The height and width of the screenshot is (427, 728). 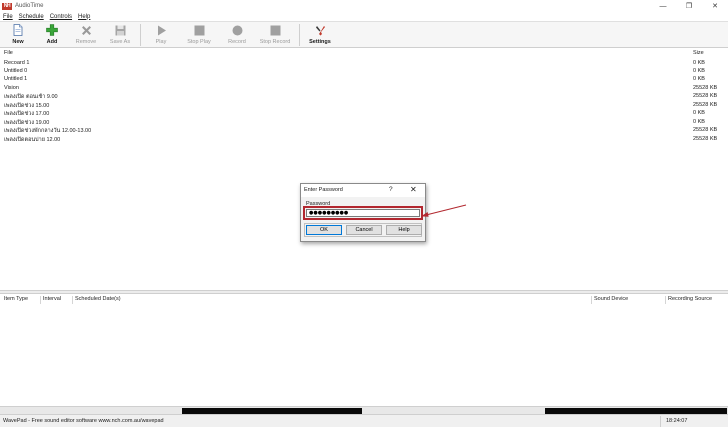 I want to click on play-button: Play, so click(x=161, y=33).